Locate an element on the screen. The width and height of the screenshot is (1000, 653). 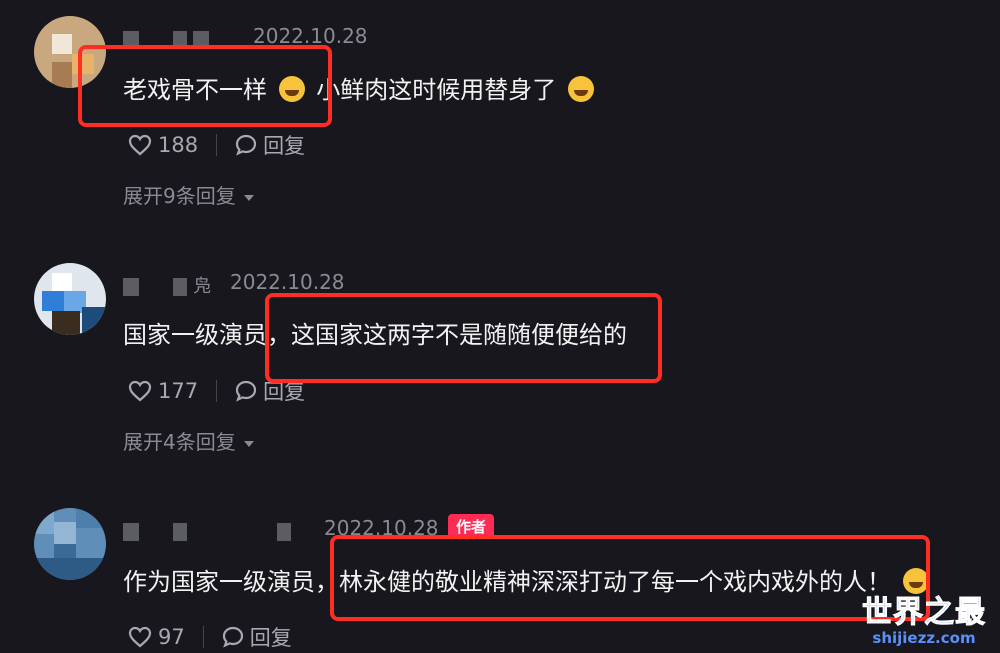
comment-text-part-2: 小鲜肉这时候用替身了 is located at coordinates (436, 90).